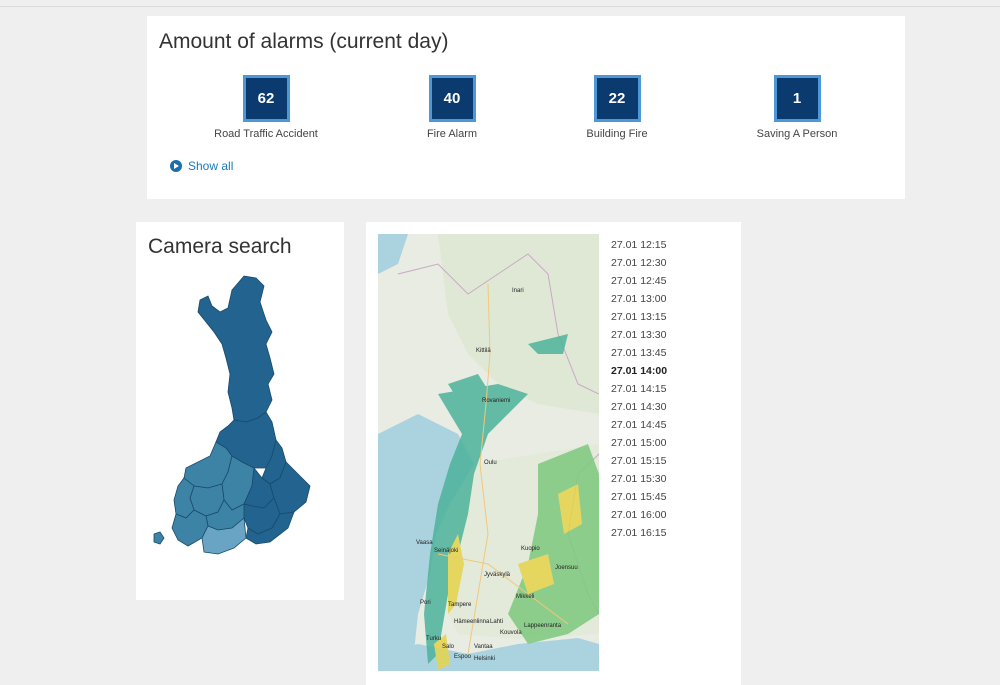 Image resolution: width=1000 pixels, height=685 pixels. I want to click on alarms-title: Amount of alarms (current day), so click(304, 41).